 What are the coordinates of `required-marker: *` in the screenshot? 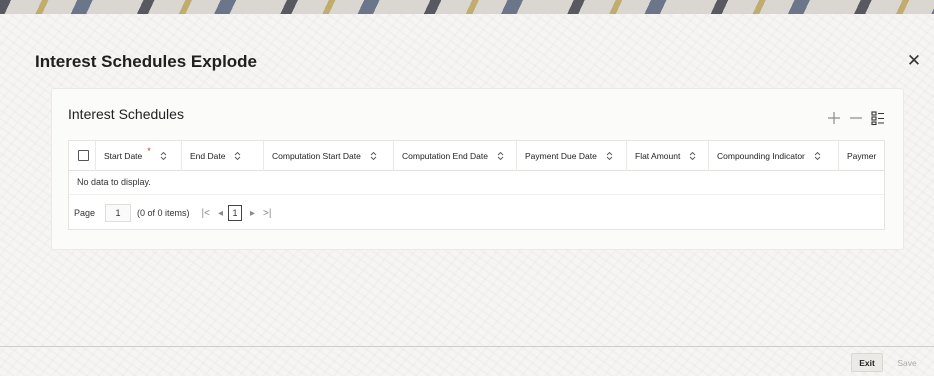 It's located at (149, 150).